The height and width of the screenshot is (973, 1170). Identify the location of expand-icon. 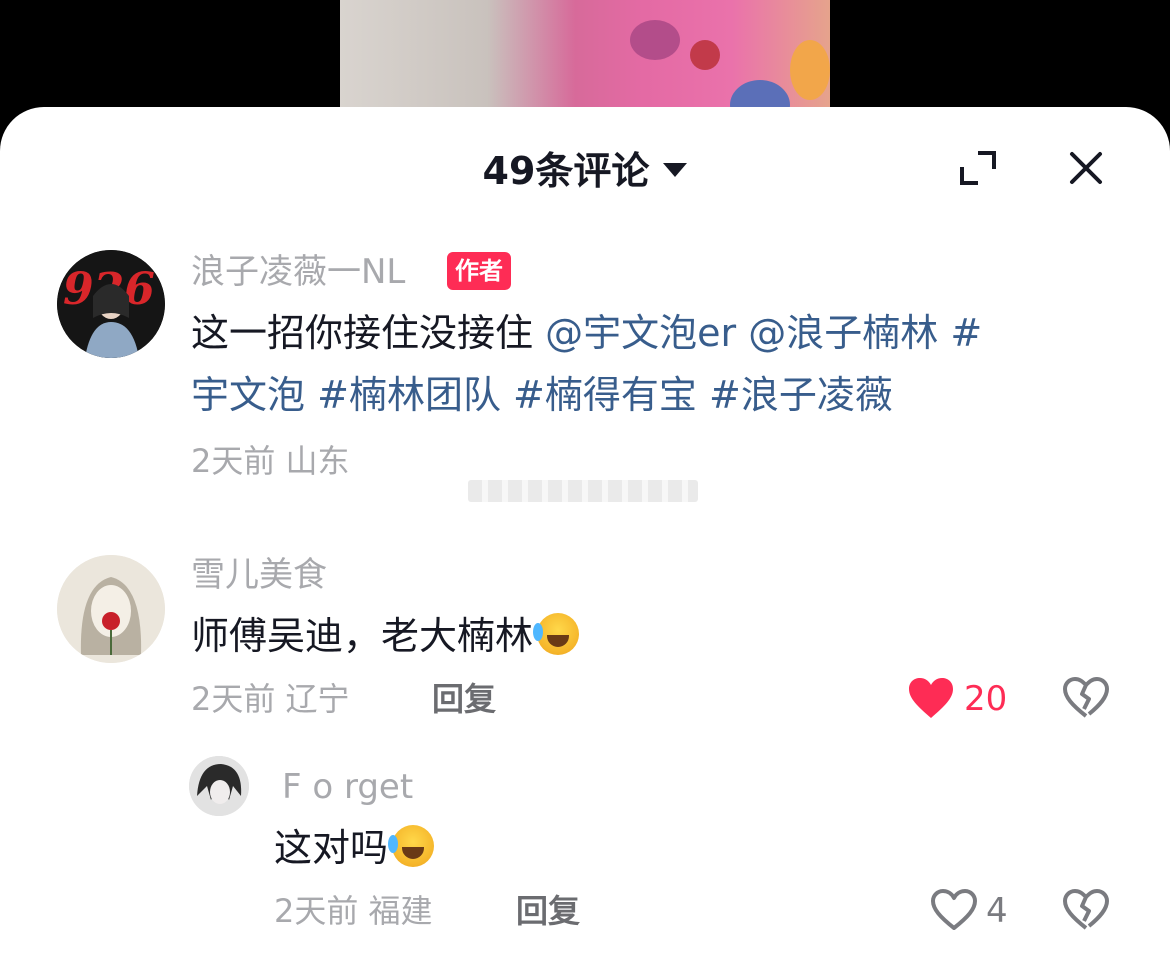
(978, 168).